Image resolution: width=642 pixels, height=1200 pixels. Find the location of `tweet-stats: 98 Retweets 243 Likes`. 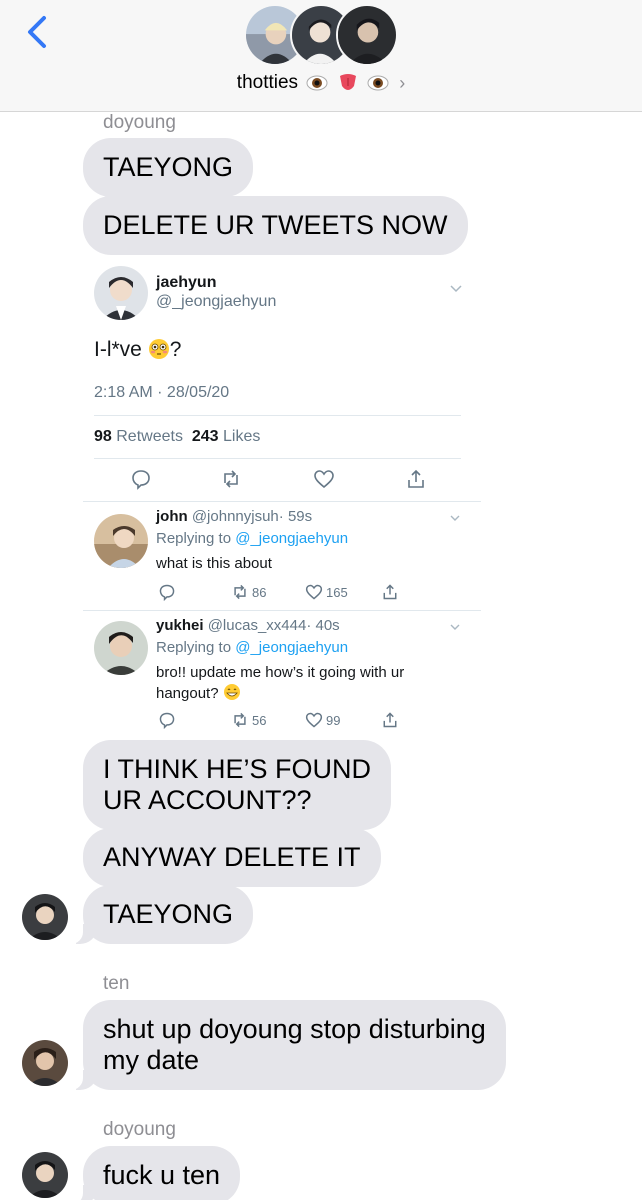

tweet-stats: 98 Retweets 243 Likes is located at coordinates (177, 436).